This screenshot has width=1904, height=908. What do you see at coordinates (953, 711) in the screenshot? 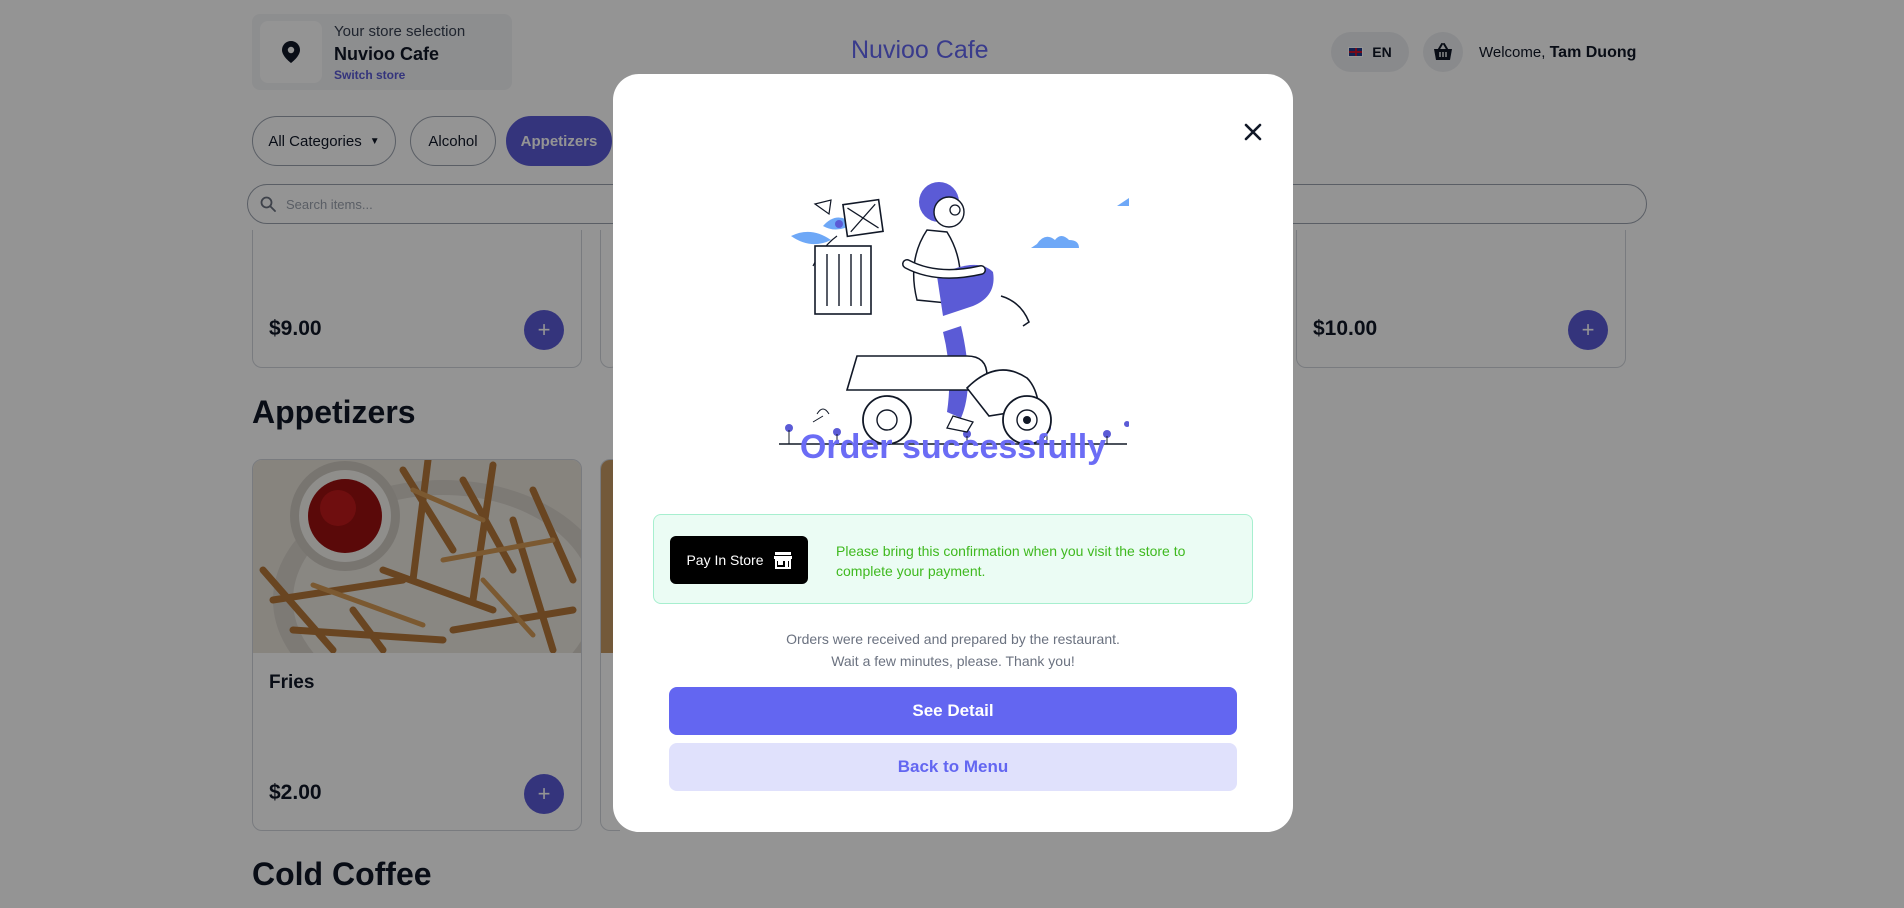
I see `see-detail-button: See Detail` at bounding box center [953, 711].